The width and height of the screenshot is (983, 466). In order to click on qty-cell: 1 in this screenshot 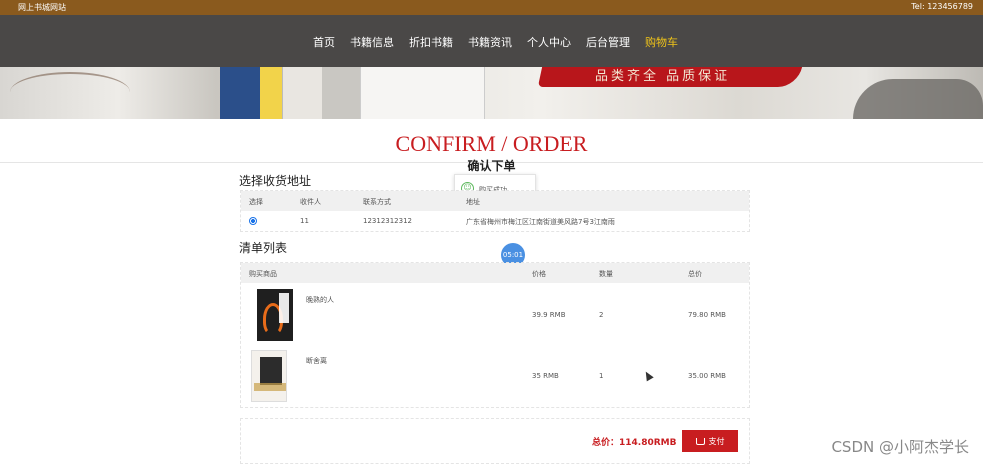, I will do `click(601, 376)`.